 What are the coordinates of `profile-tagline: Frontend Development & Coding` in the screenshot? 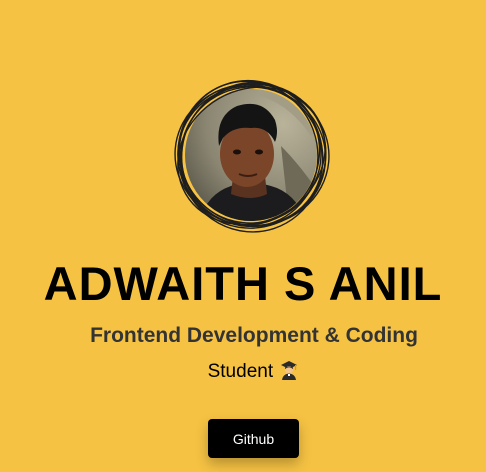 It's located at (254, 335).